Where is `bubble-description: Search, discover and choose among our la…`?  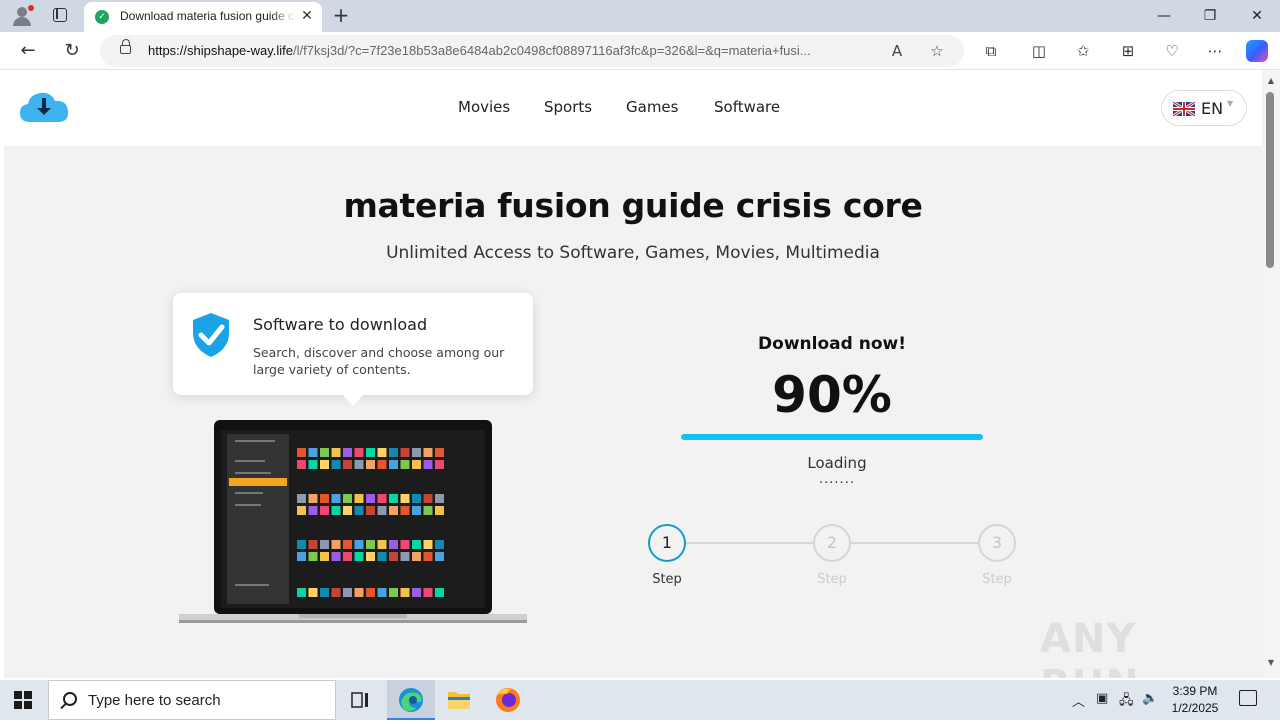
bubble-description: Search, discover and choose among our la… is located at coordinates (379, 361).